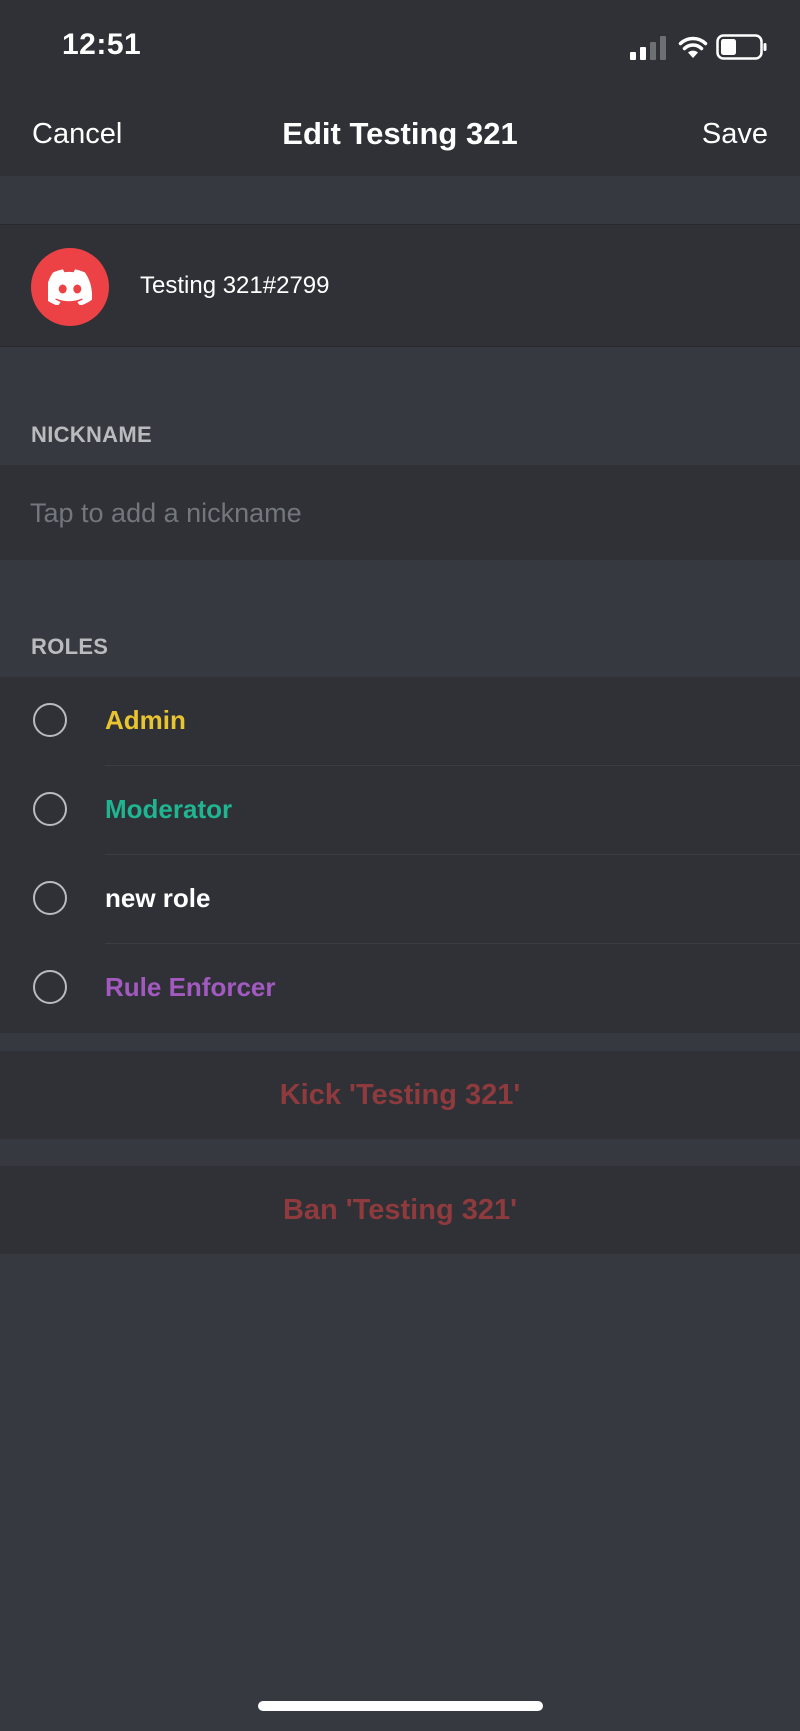 This screenshot has height=1731, width=800. What do you see at coordinates (102, 44) in the screenshot?
I see `status-time: 12:51` at bounding box center [102, 44].